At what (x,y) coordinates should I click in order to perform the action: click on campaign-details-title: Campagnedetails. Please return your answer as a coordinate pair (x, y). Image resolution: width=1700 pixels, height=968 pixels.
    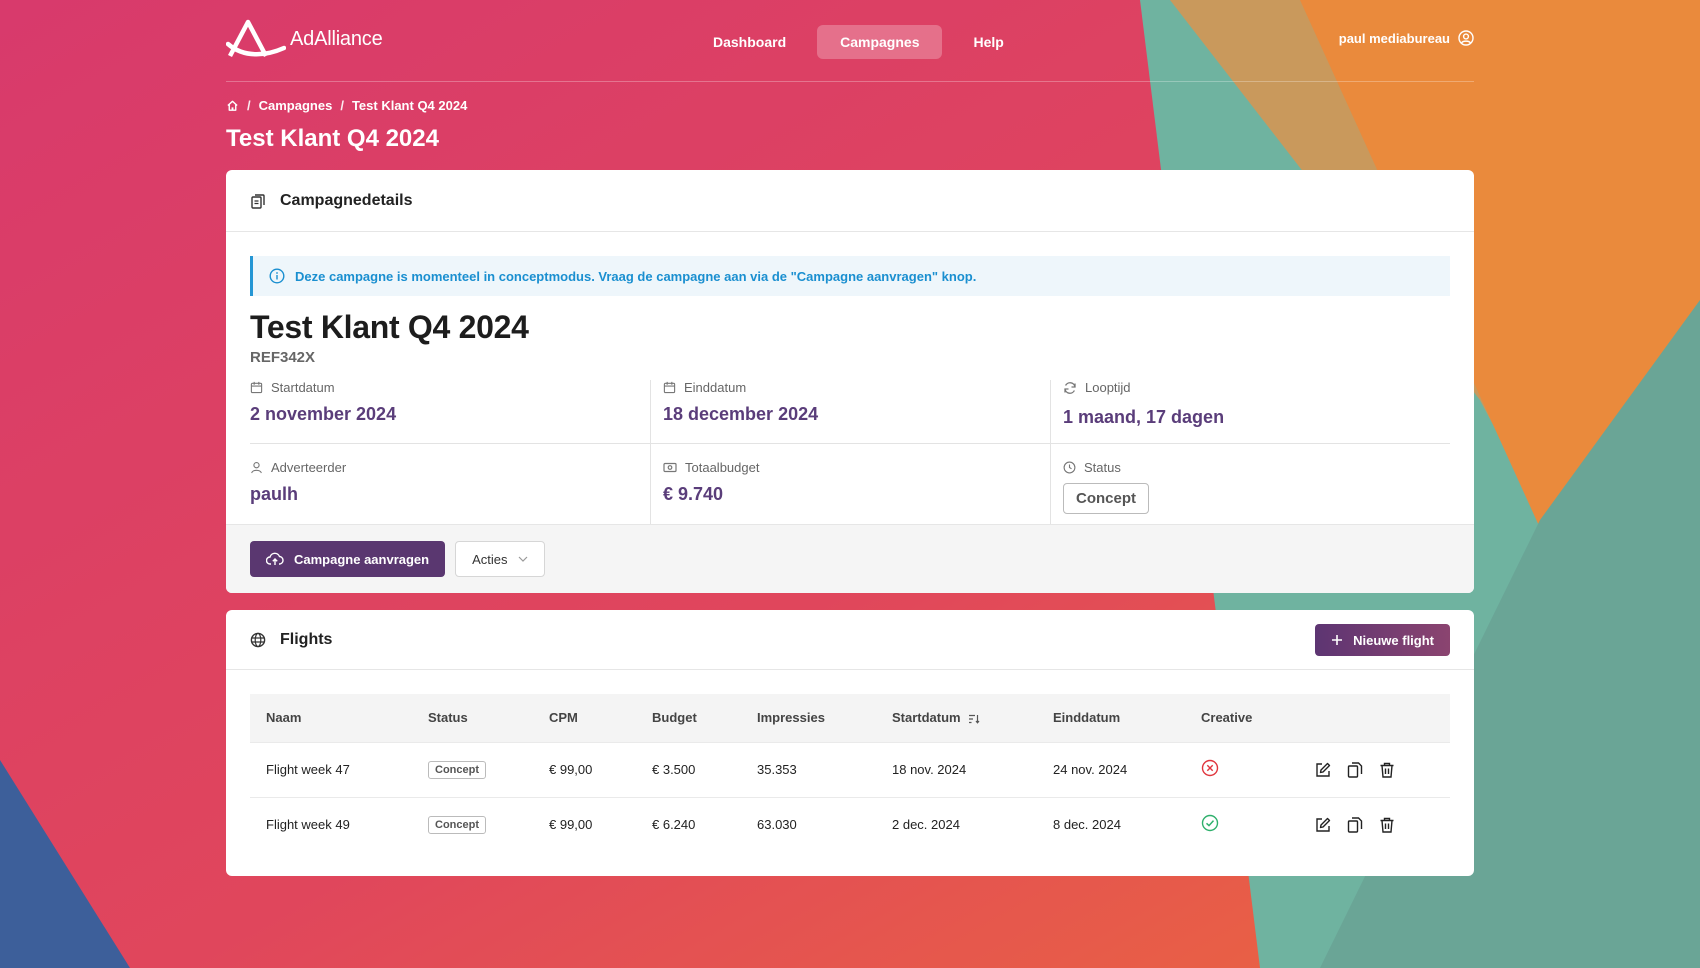
    Looking at the image, I should click on (346, 200).